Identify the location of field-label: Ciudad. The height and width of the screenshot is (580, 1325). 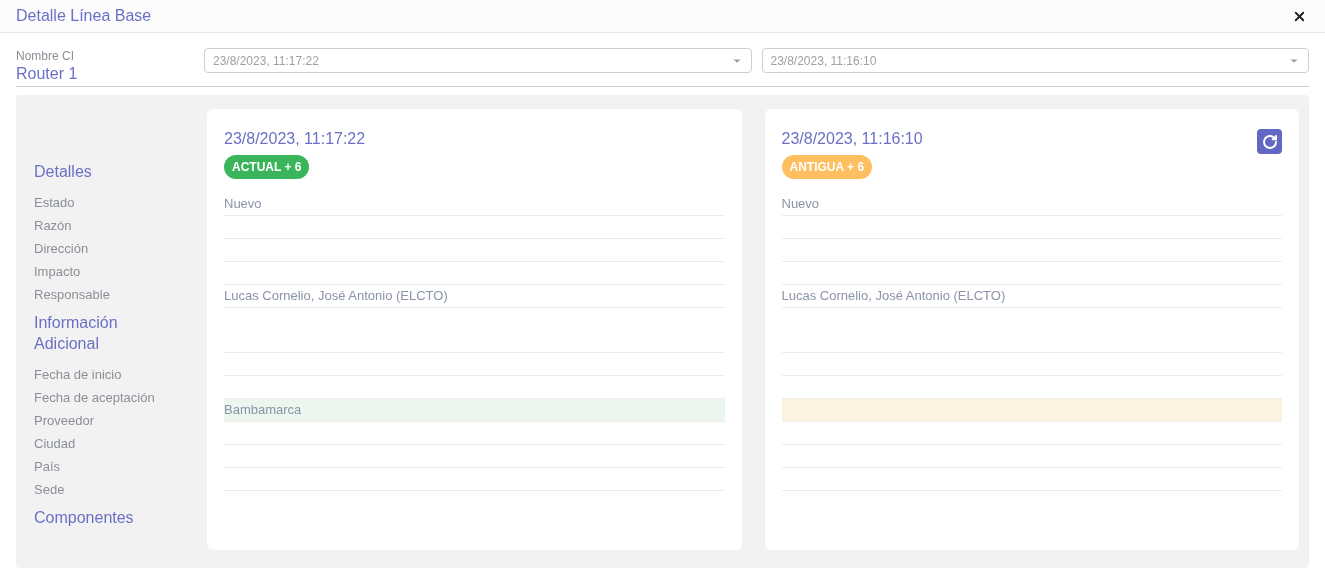
(55, 444).